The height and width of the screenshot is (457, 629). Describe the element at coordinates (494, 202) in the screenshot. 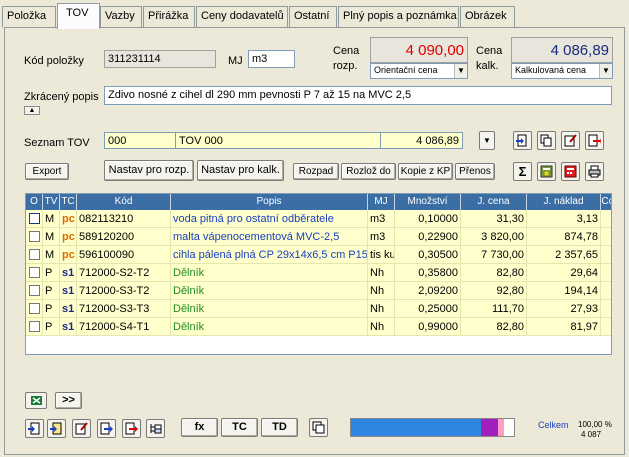

I see `col-header-jcena: J. cena` at that location.